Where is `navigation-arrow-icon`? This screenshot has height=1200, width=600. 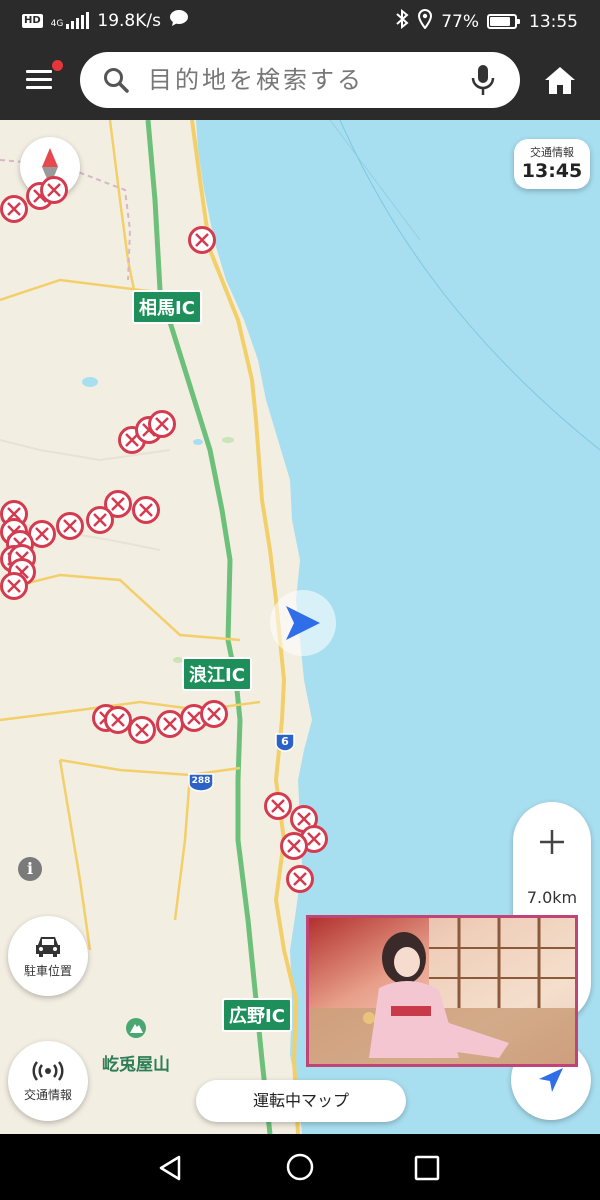
navigation-arrow-icon is located at coordinates (303, 623).